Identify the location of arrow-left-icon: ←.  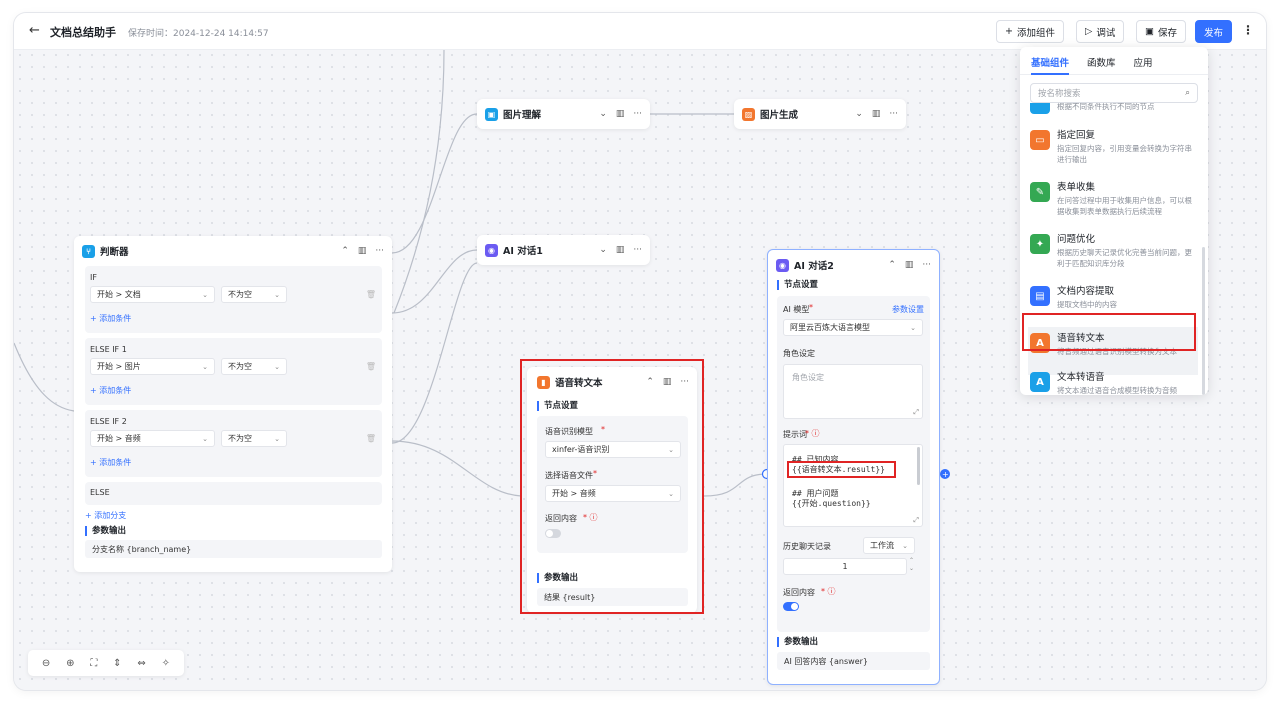
(34, 30).